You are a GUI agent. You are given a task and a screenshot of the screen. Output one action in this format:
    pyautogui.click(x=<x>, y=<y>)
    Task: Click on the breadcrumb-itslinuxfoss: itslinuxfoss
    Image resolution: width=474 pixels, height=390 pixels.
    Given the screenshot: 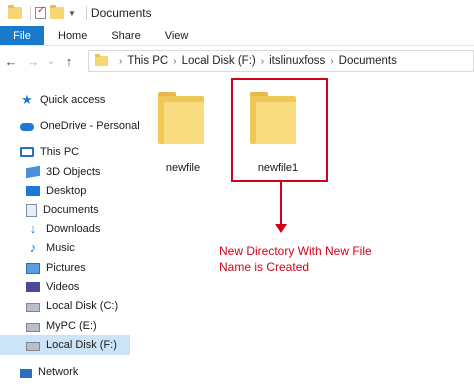 What is the action you would take?
    pyautogui.click(x=297, y=61)
    